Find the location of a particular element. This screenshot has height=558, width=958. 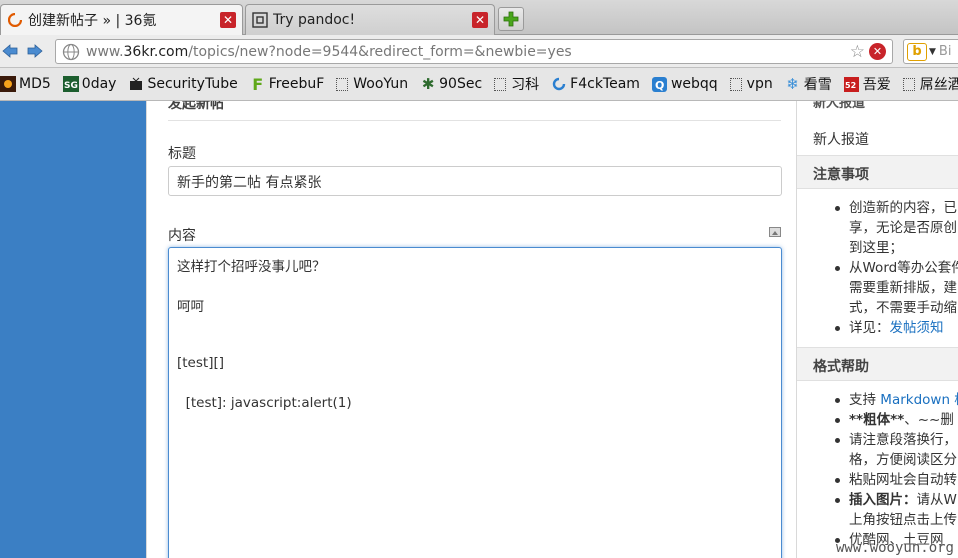

content-line: [test]: javascript:alert(1) is located at coordinates (264, 403).